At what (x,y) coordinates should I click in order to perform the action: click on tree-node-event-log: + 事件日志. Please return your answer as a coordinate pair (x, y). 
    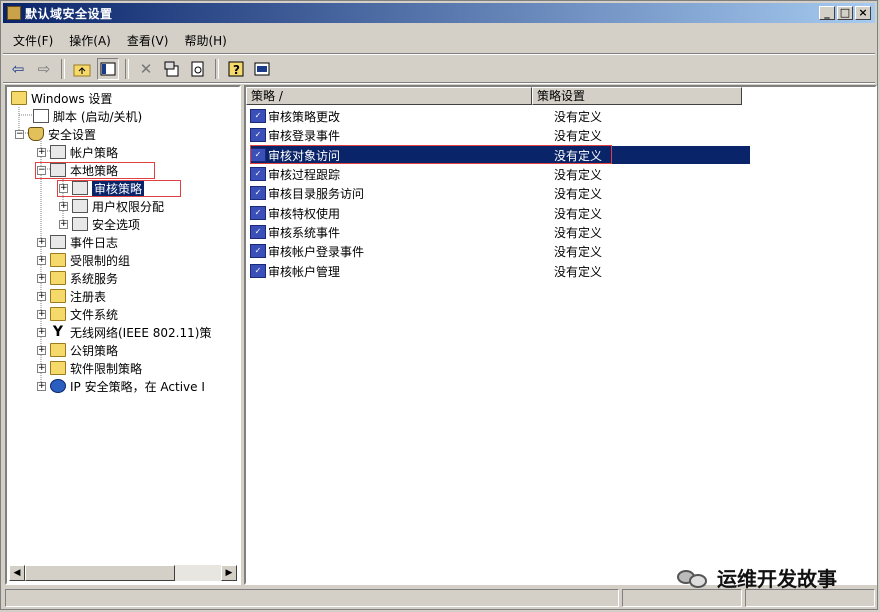
    Looking at the image, I should click on (77, 242).